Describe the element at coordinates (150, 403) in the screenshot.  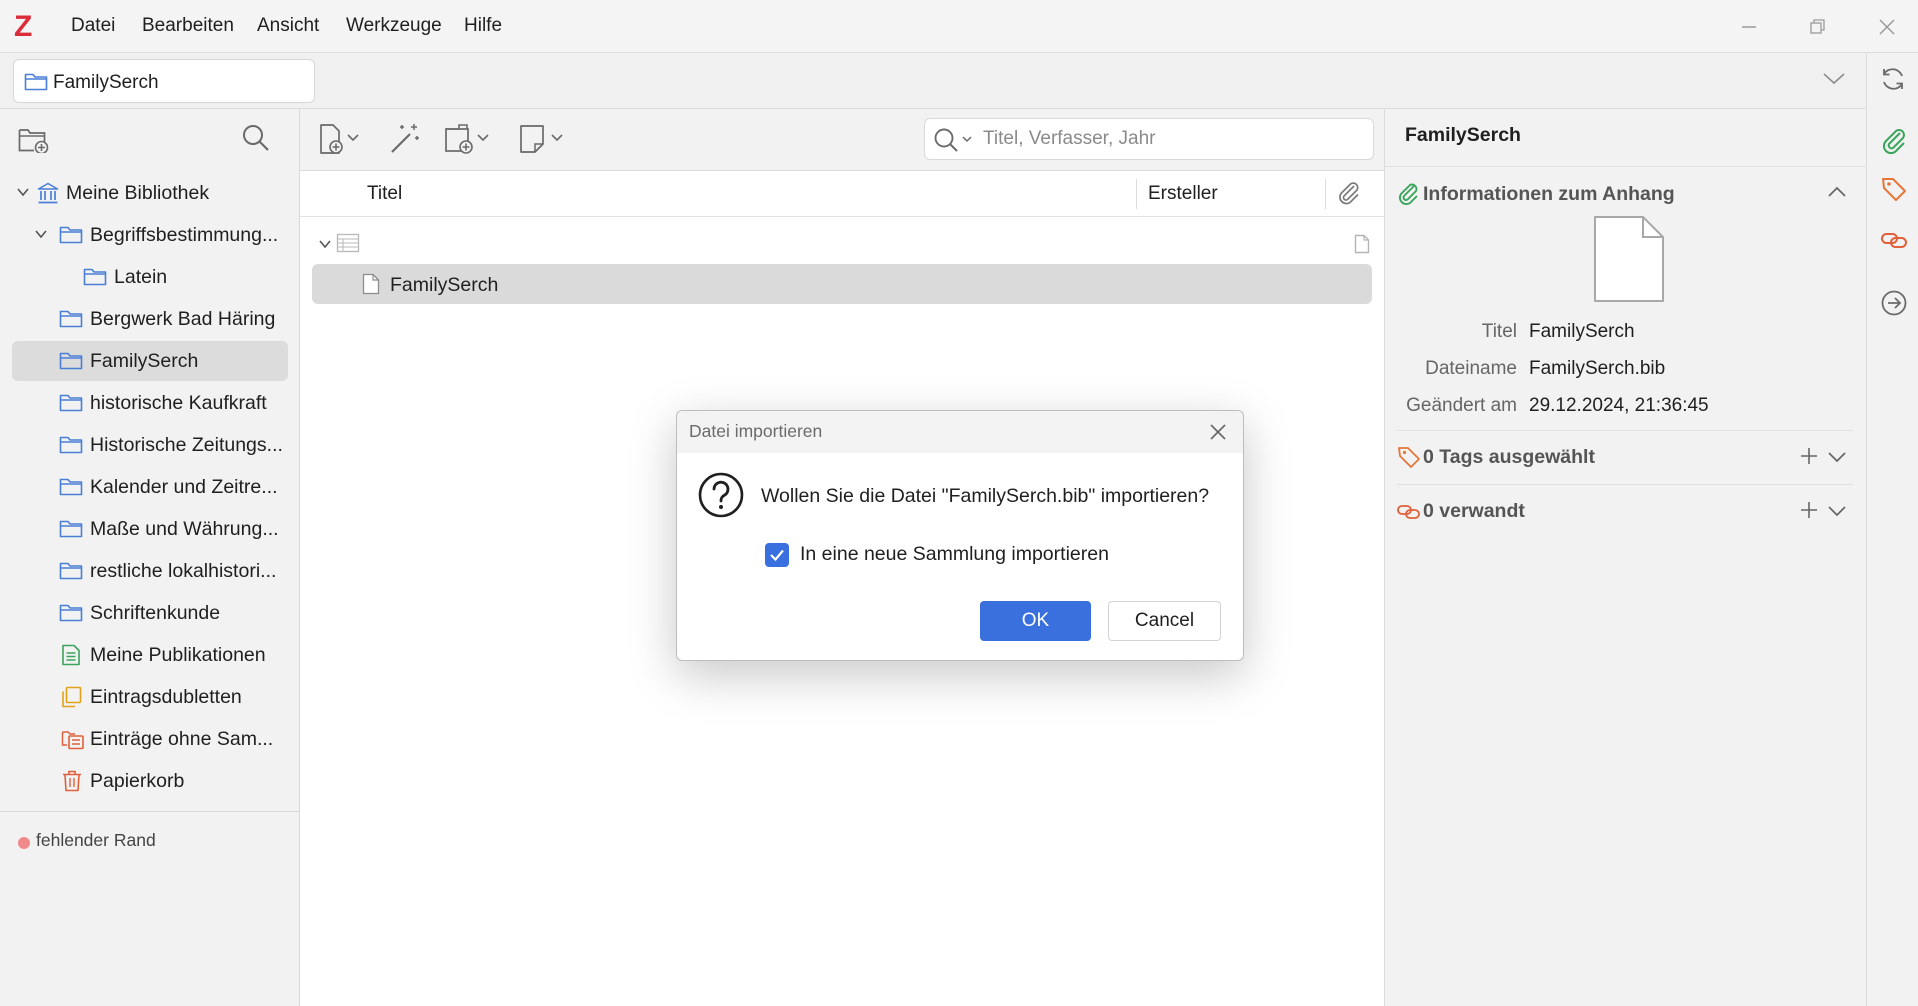
I see `tree-item-collection: historische Kaufkraft` at that location.